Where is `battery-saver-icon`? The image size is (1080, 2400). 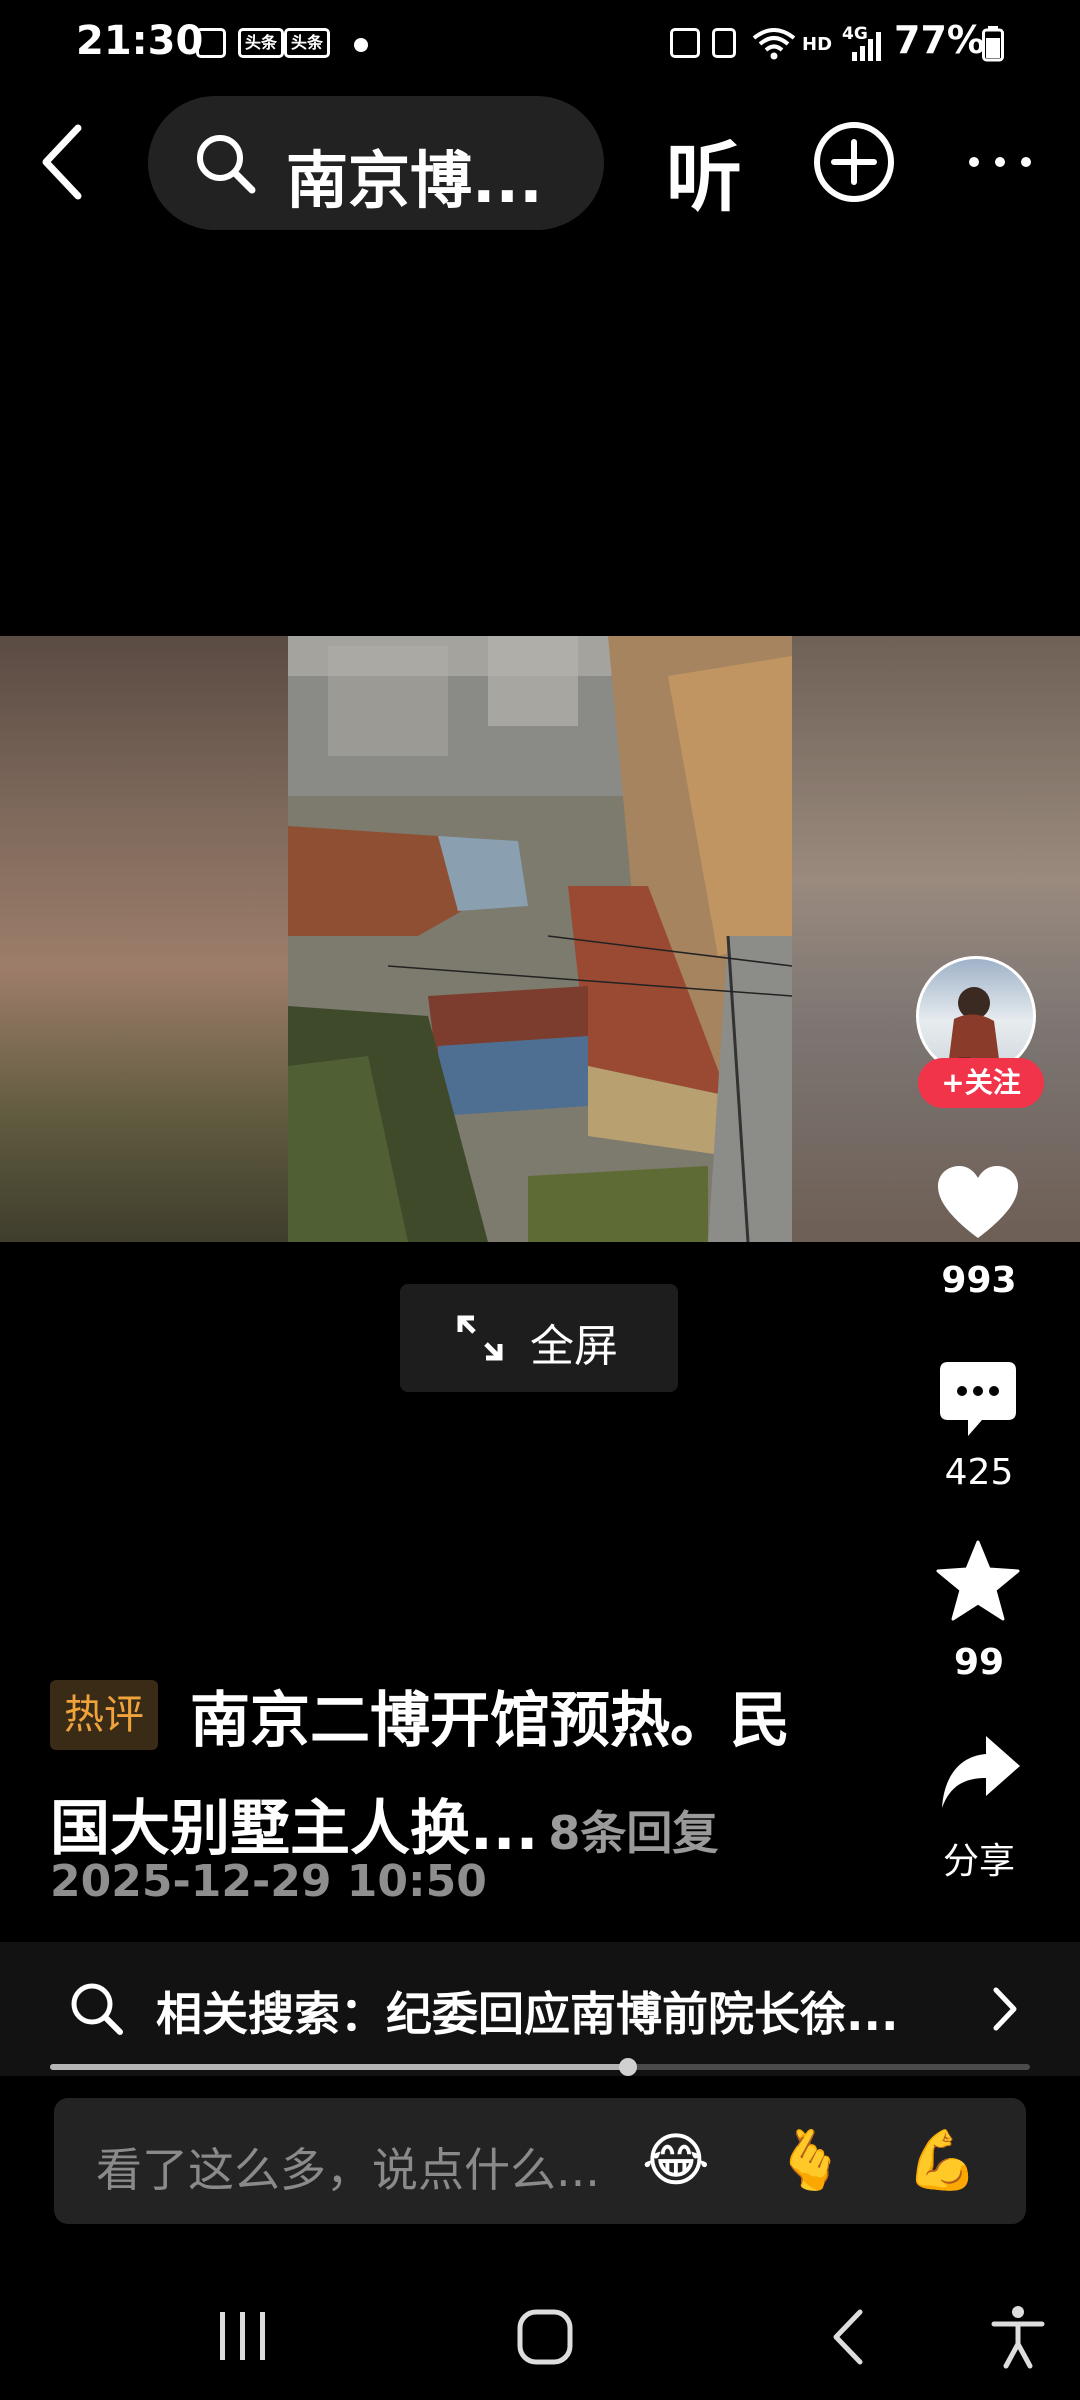 battery-saver-icon is located at coordinates (724, 43).